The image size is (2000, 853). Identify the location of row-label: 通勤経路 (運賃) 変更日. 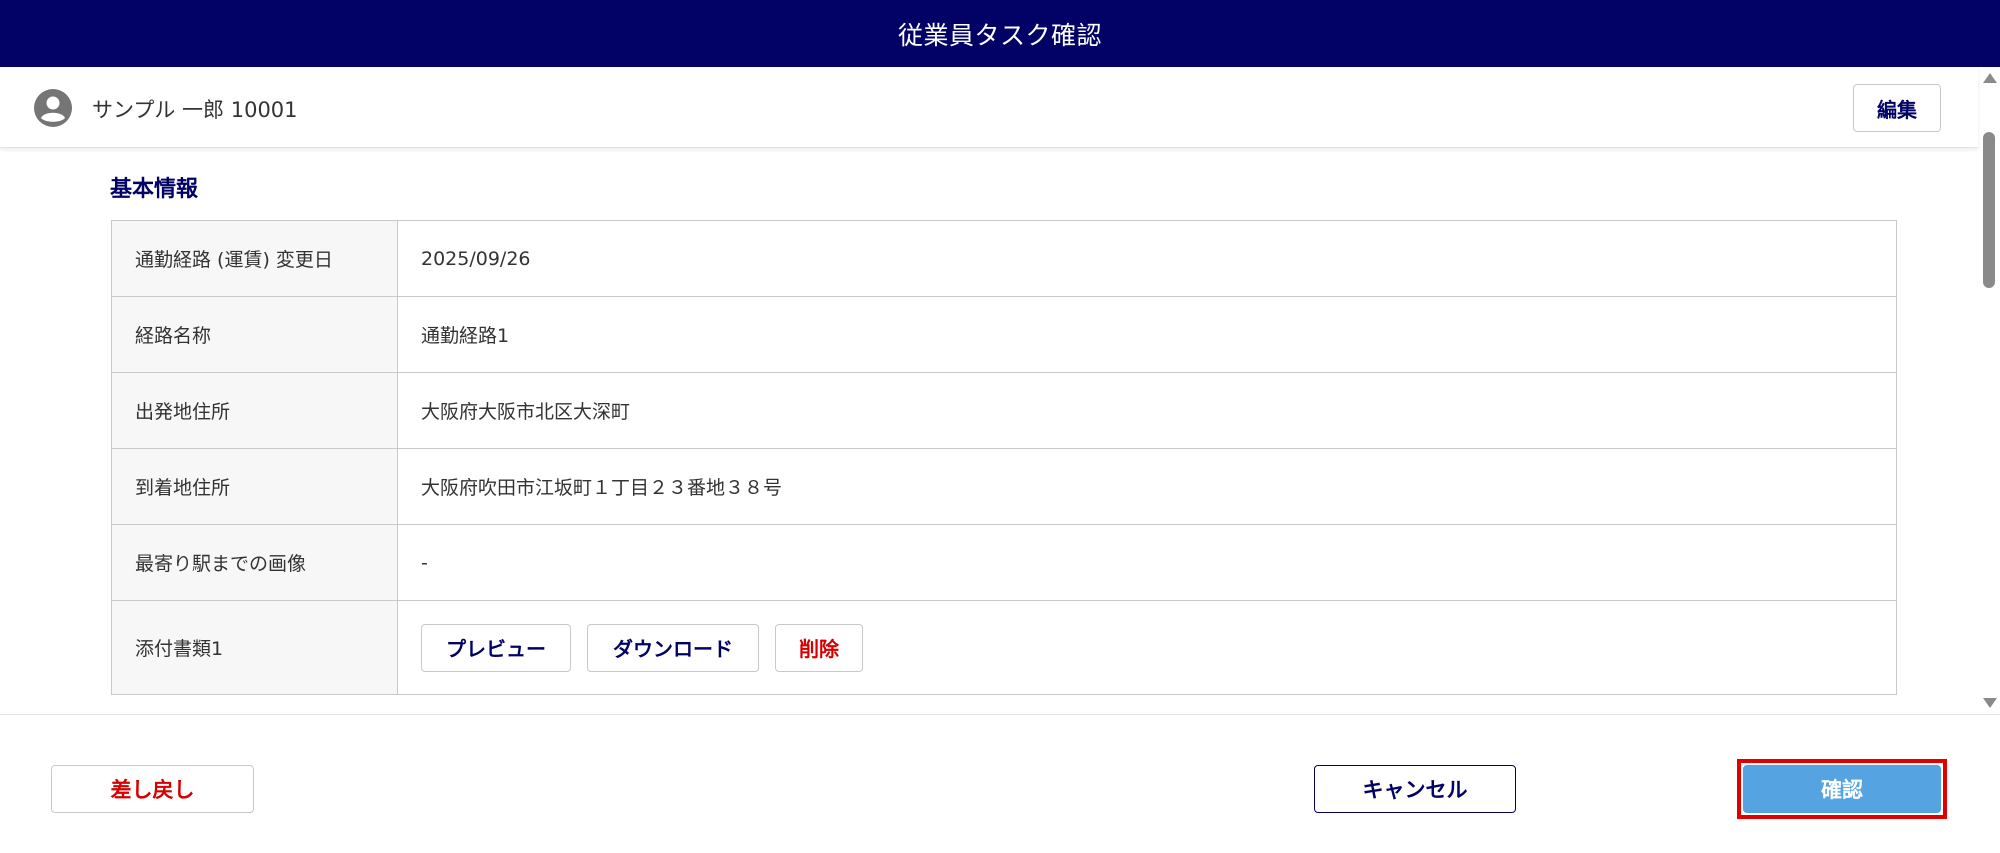
(255, 258).